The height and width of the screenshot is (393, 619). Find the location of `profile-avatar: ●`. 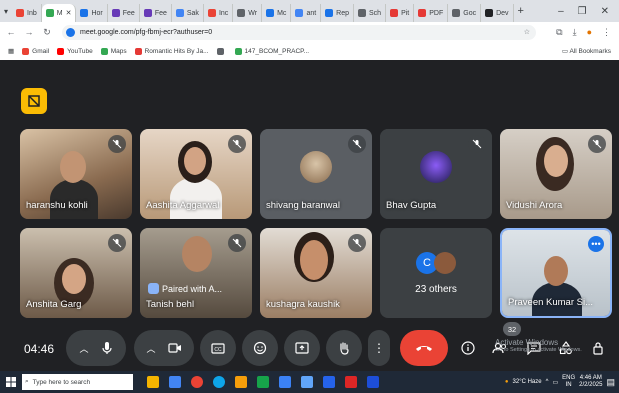

profile-avatar: ● is located at coordinates (589, 32).